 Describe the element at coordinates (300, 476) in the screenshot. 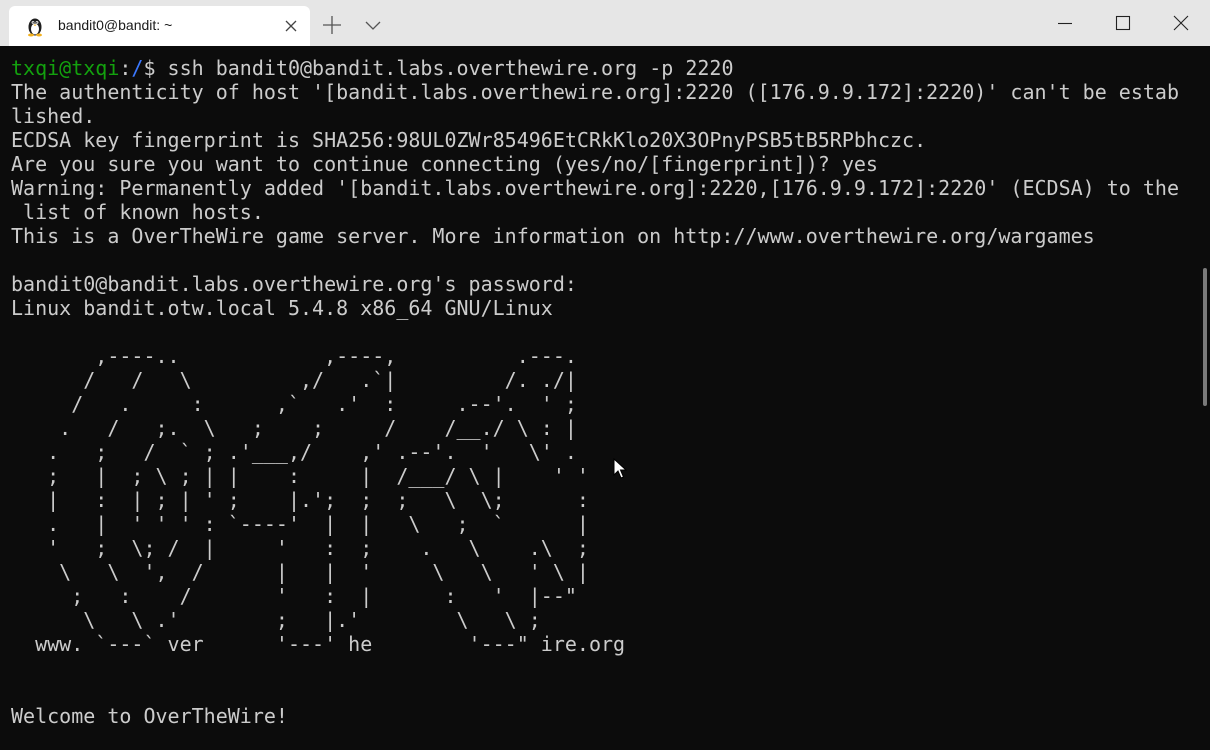

I see `ascii-art-line: ; | ; \ ; | | : | /___/ \ | ' '` at that location.